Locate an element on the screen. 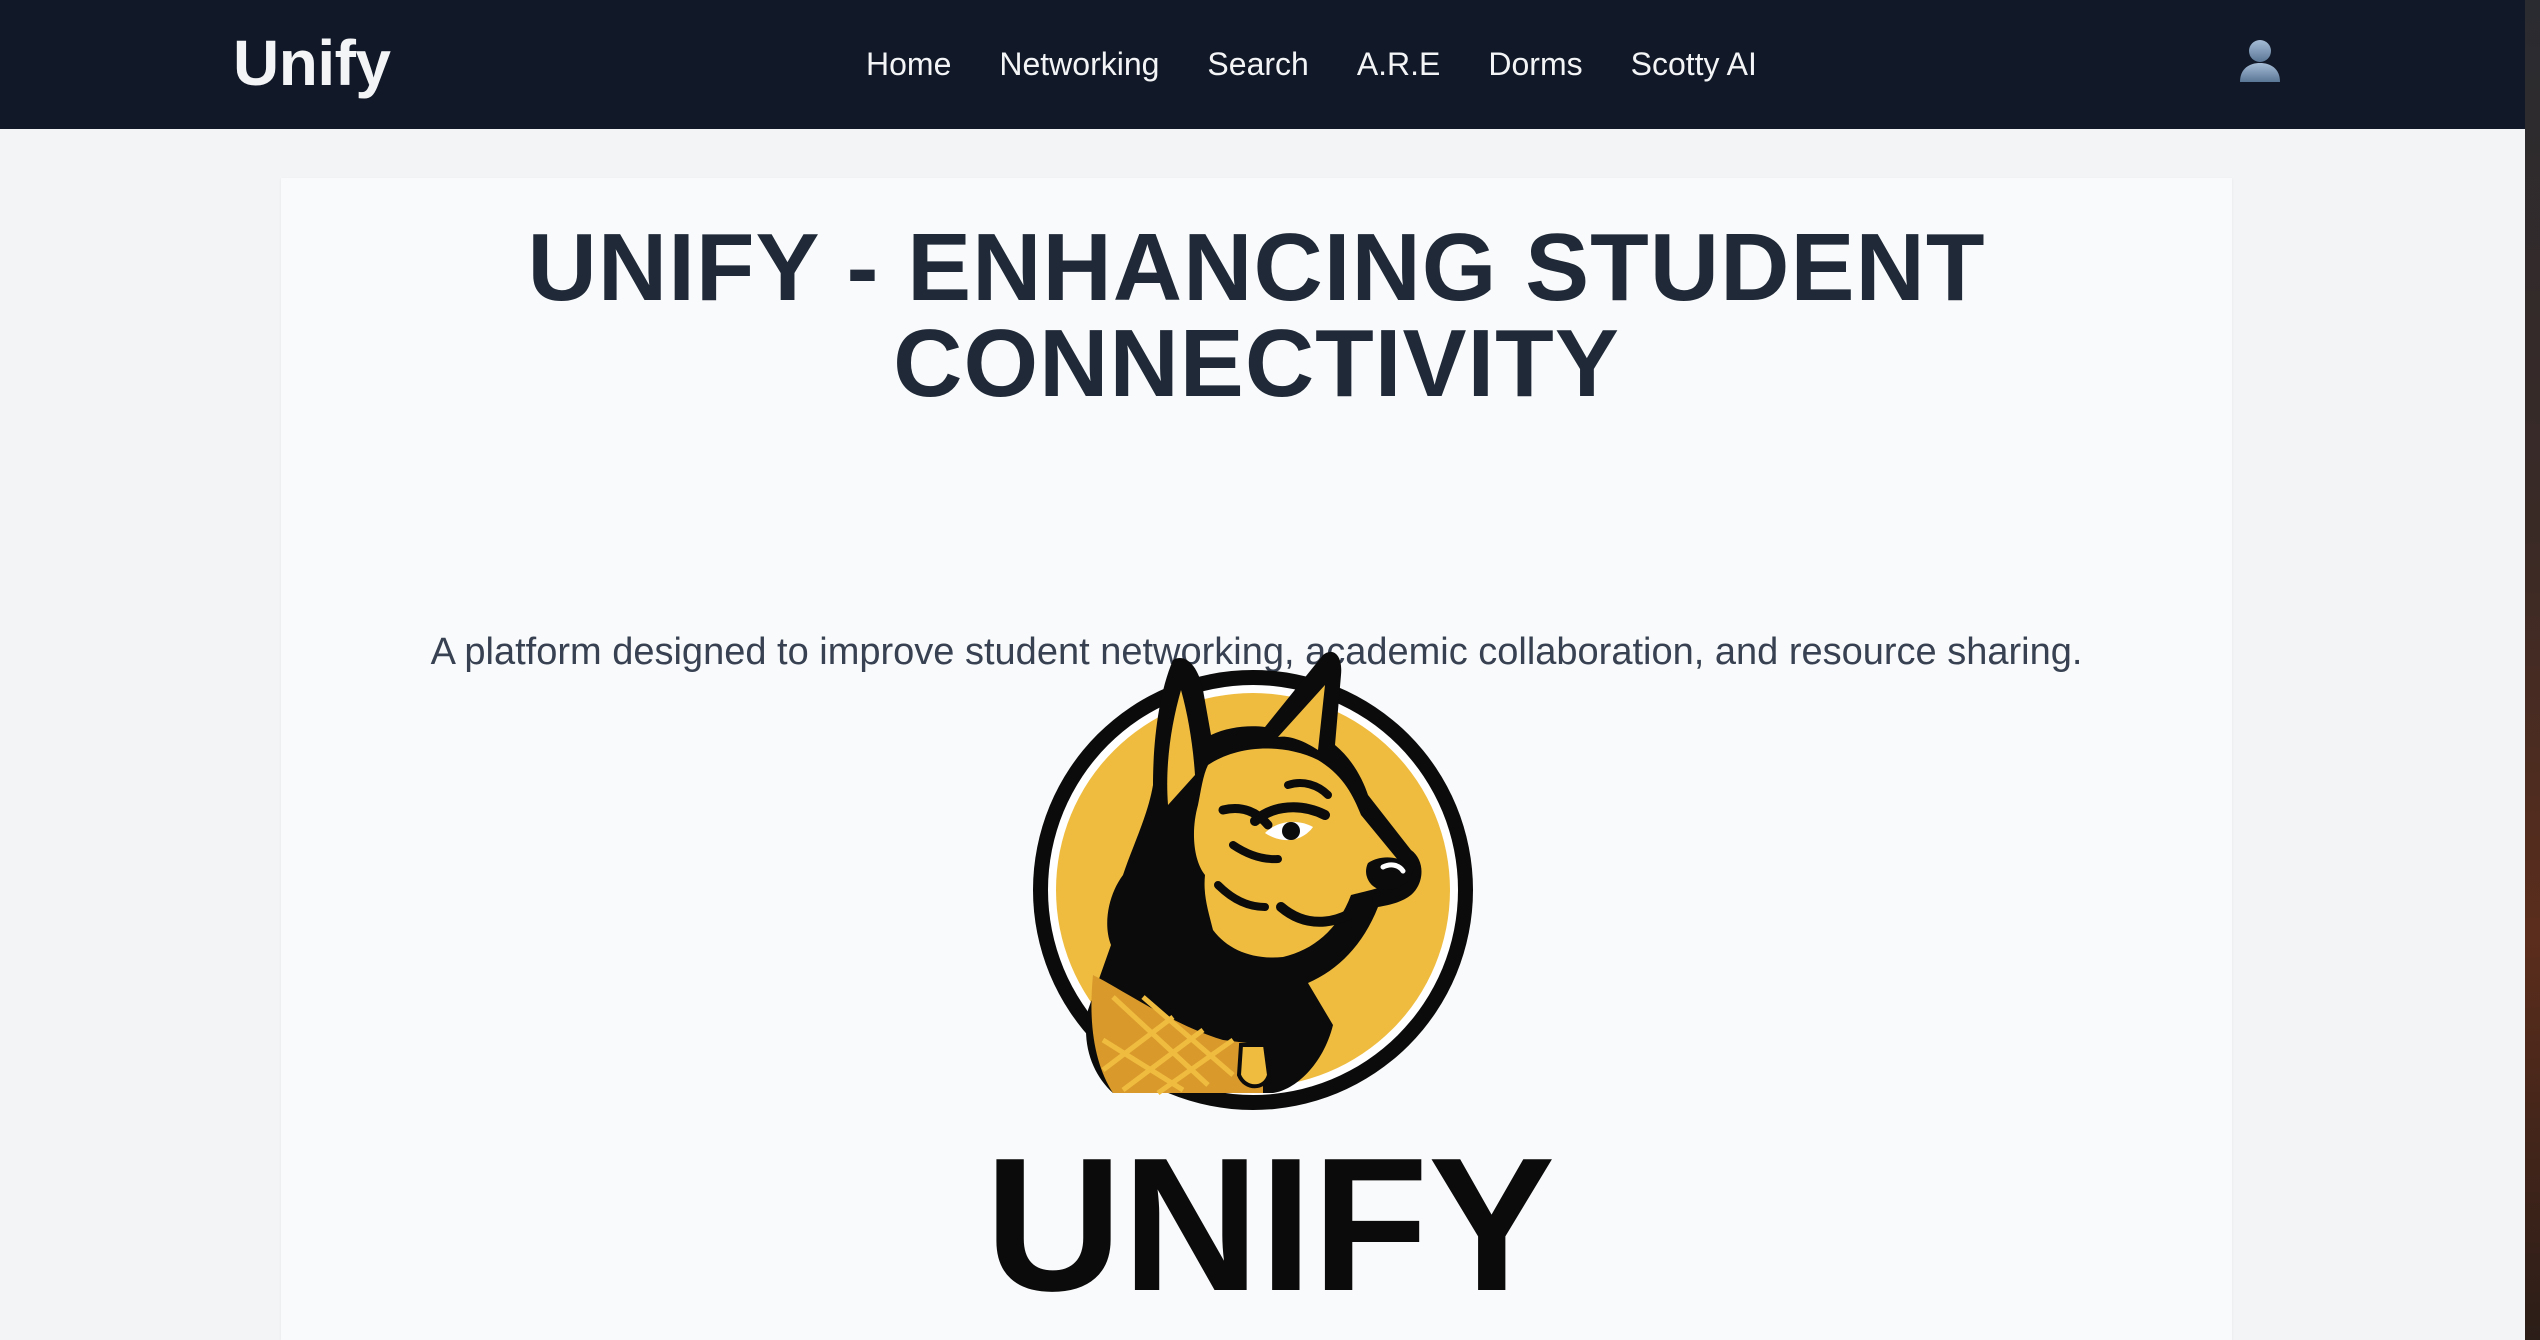 The image size is (2540, 1340). nav-link-home: Home is located at coordinates (908, 64).